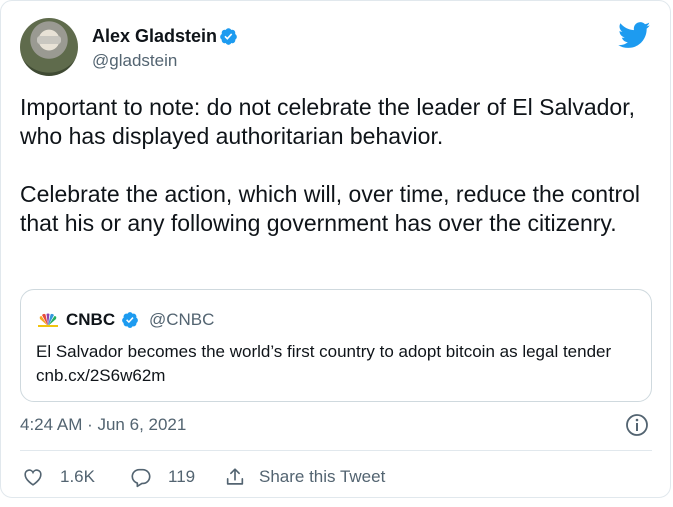 The width and height of the screenshot is (673, 507). Describe the element at coordinates (134, 61) in the screenshot. I see `author-handle: @gladstein` at that location.